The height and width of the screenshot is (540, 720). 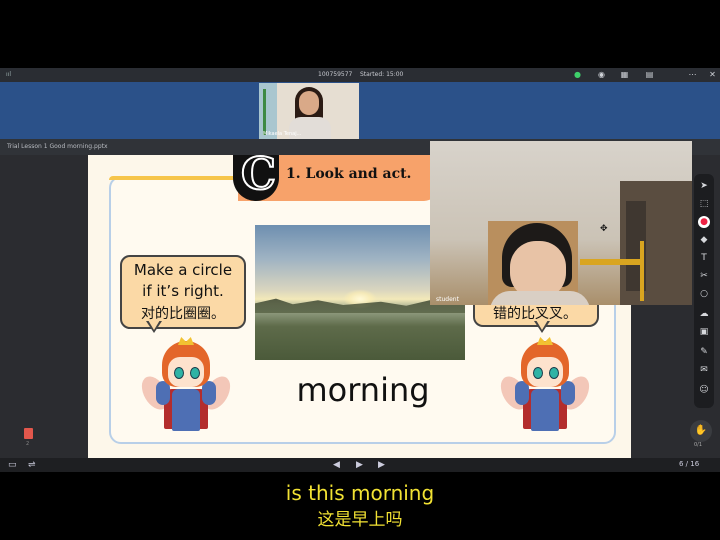 I want to click on top-toolbar: ııl 100759577 Started: 15:00 ● ◉ ▦ ▤ ⋯ ✕, so click(x=360, y=75).